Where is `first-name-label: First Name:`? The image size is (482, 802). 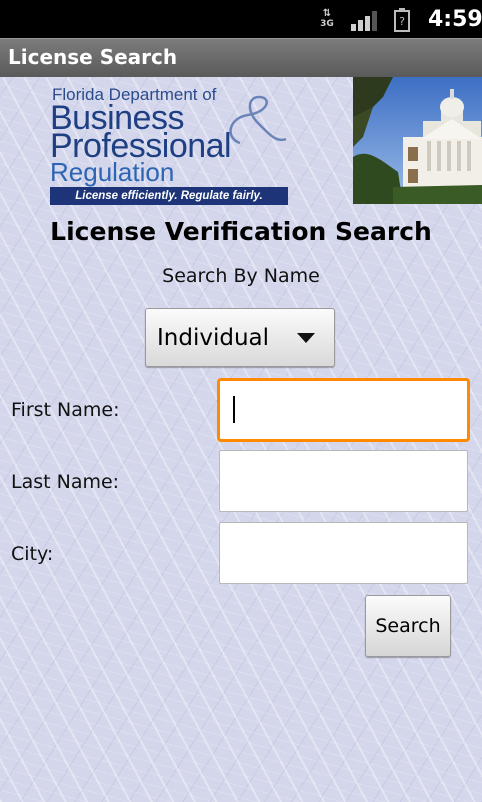 first-name-label: First Name: is located at coordinates (65, 410).